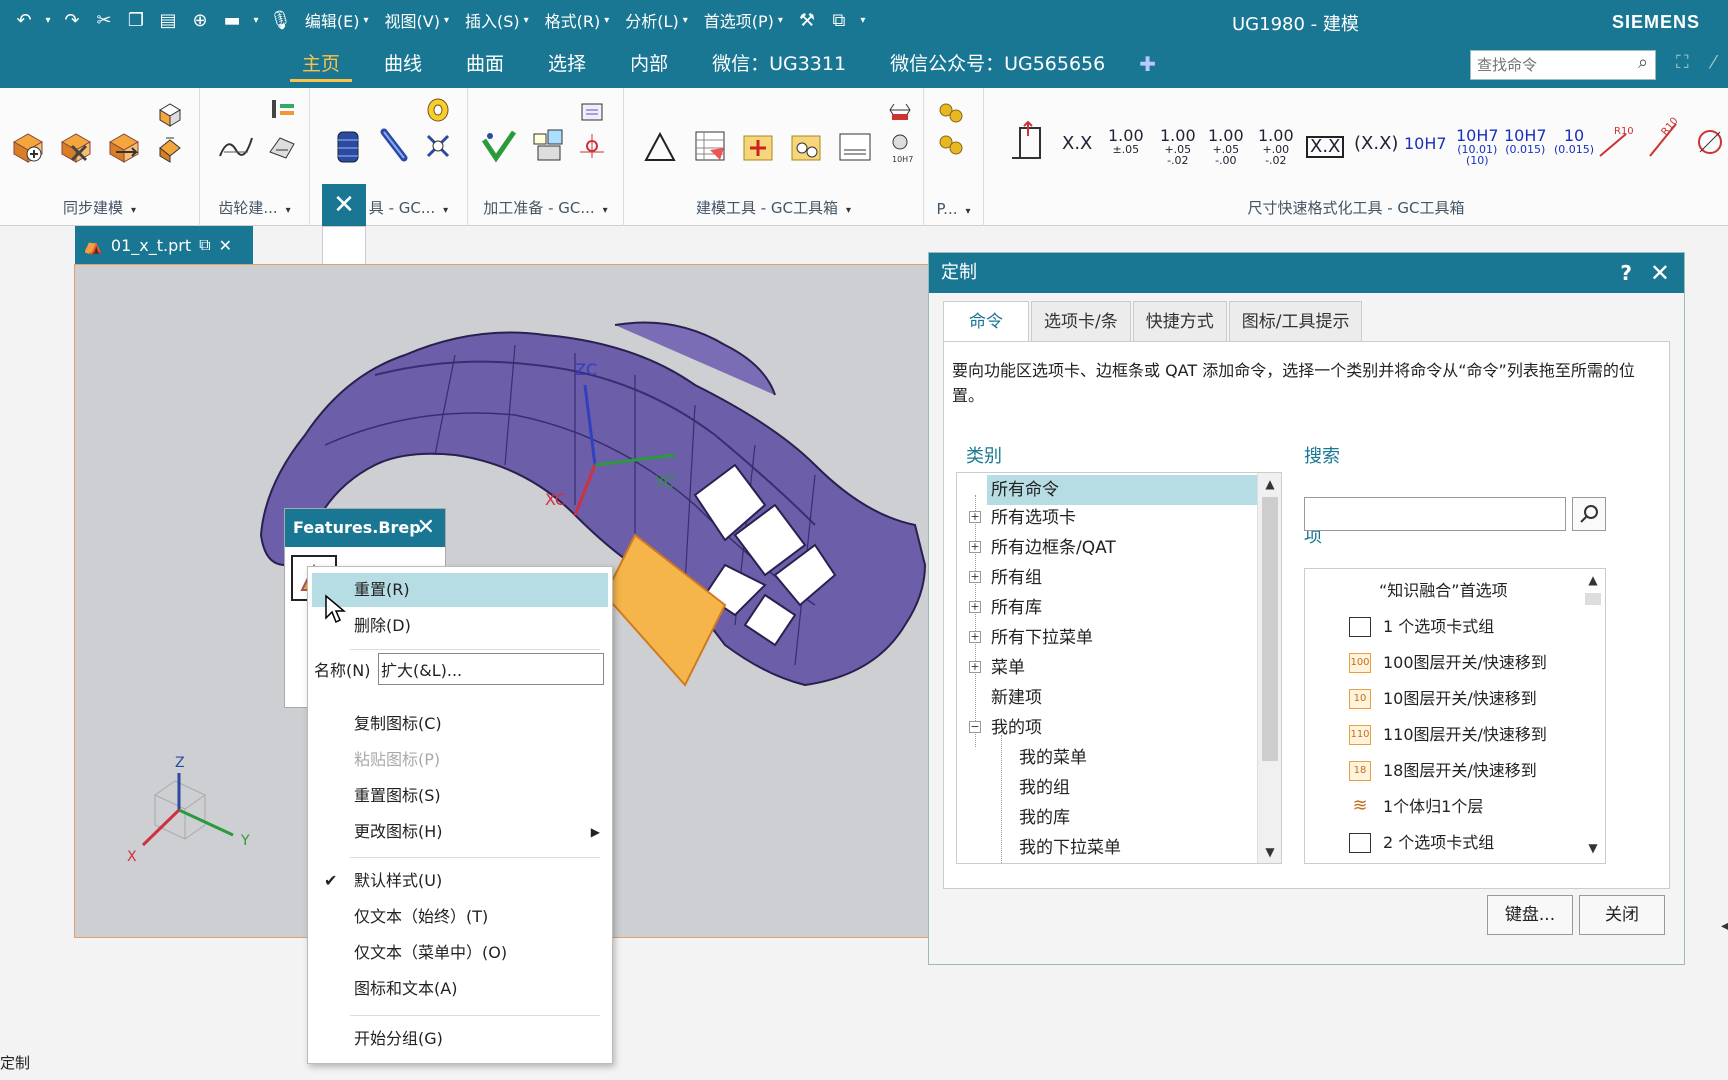  Describe the element at coordinates (72, 20) in the screenshot. I see `redo-icon: ↷` at that location.